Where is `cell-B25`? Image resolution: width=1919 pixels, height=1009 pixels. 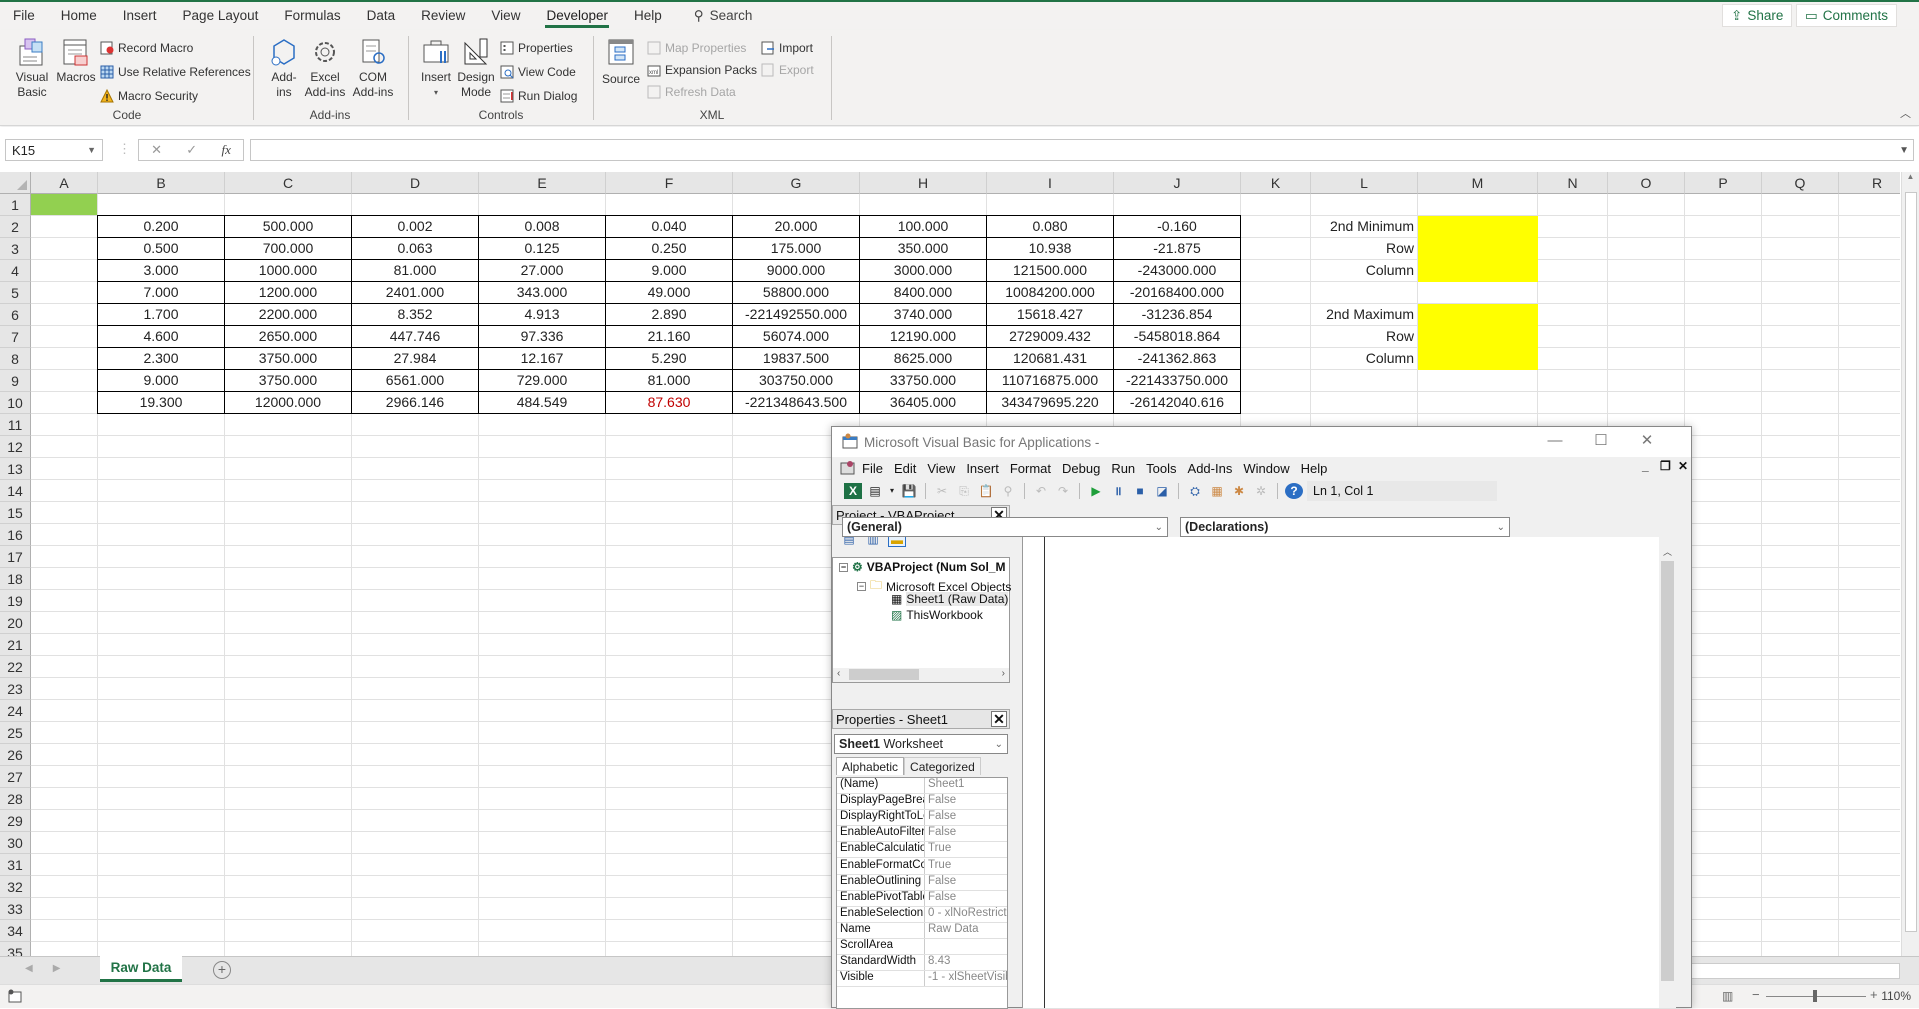 cell-B25 is located at coordinates (161, 733).